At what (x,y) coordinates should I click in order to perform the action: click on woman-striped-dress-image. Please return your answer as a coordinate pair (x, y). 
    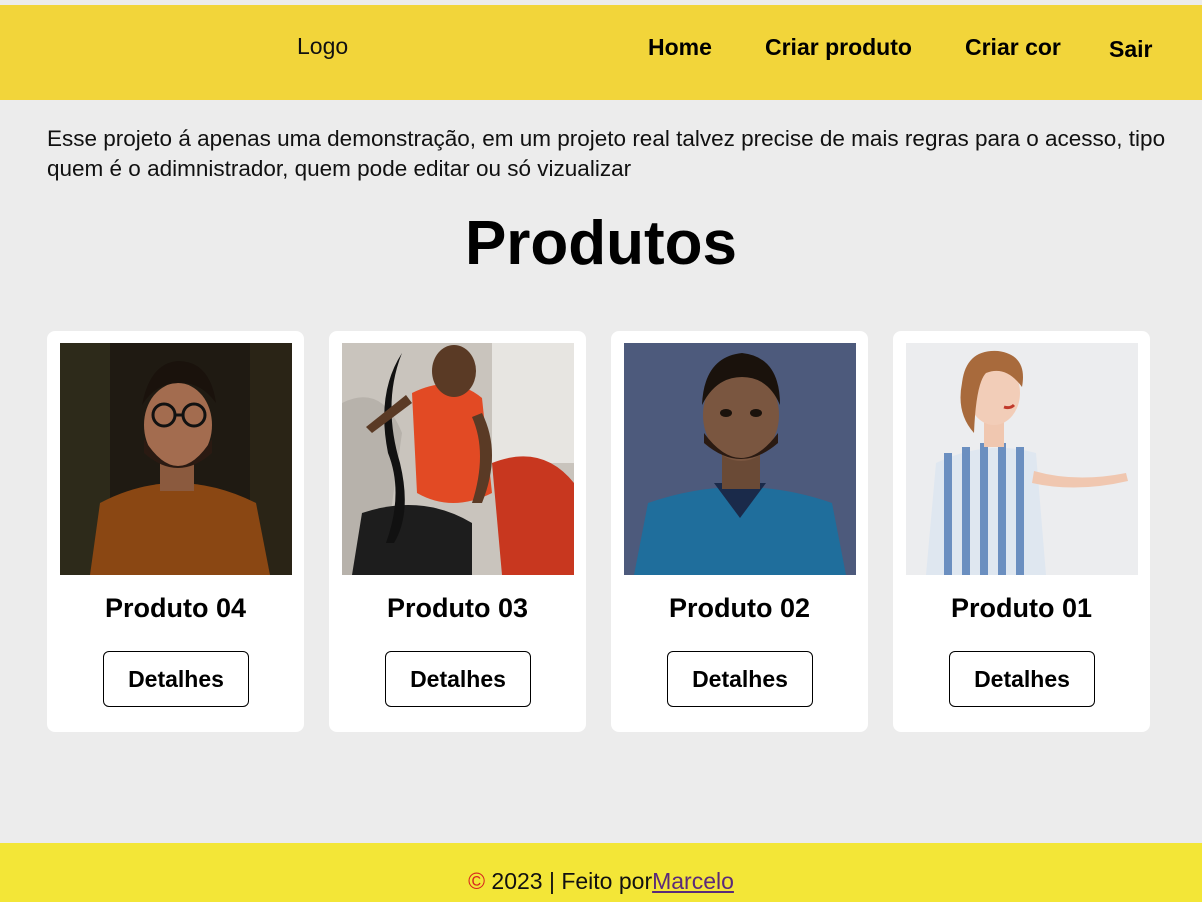
    Looking at the image, I should click on (1022, 459).